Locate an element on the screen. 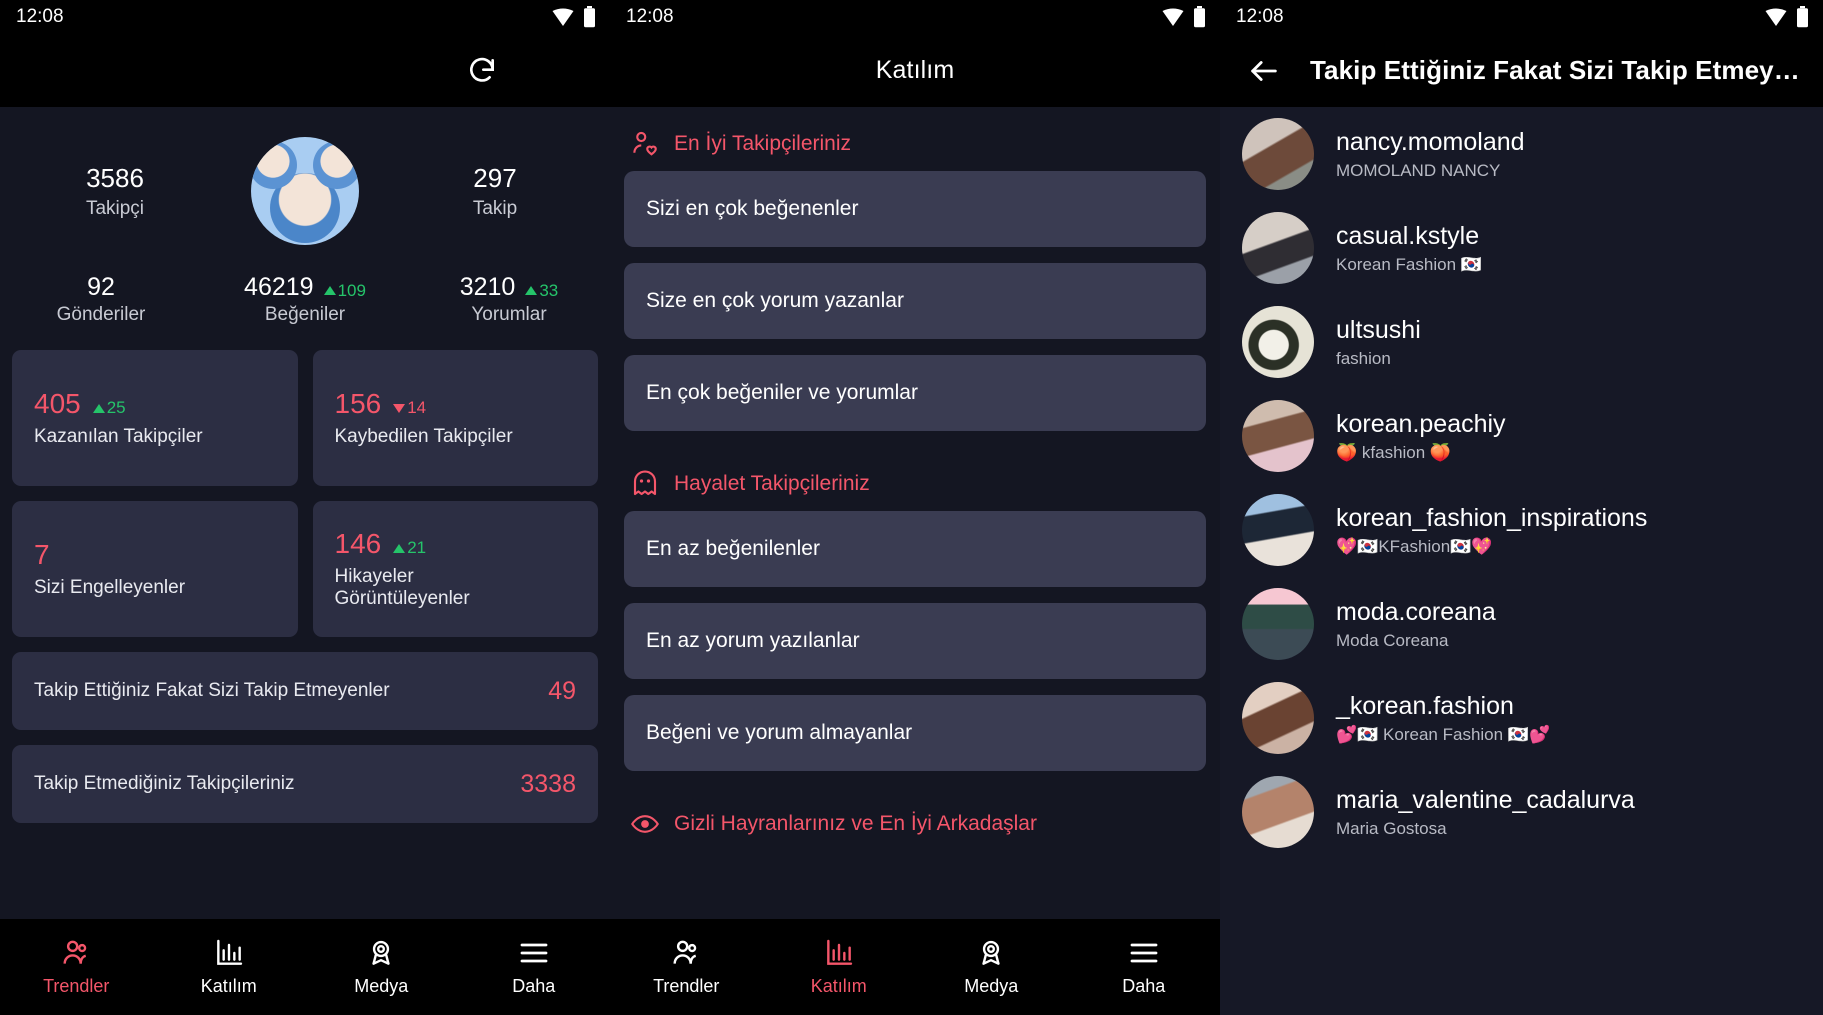 Image resolution: width=1823 pixels, height=1015 pixels. list-item: nancy.momoland MOMOLAND NANCY is located at coordinates (1521, 154).